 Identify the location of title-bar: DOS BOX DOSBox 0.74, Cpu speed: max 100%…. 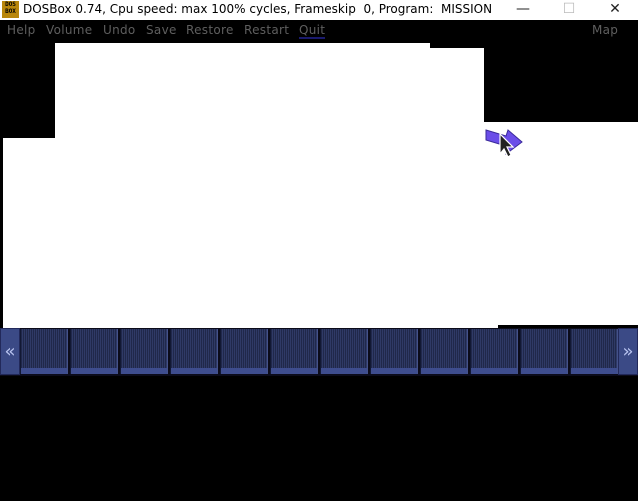
(319, 10).